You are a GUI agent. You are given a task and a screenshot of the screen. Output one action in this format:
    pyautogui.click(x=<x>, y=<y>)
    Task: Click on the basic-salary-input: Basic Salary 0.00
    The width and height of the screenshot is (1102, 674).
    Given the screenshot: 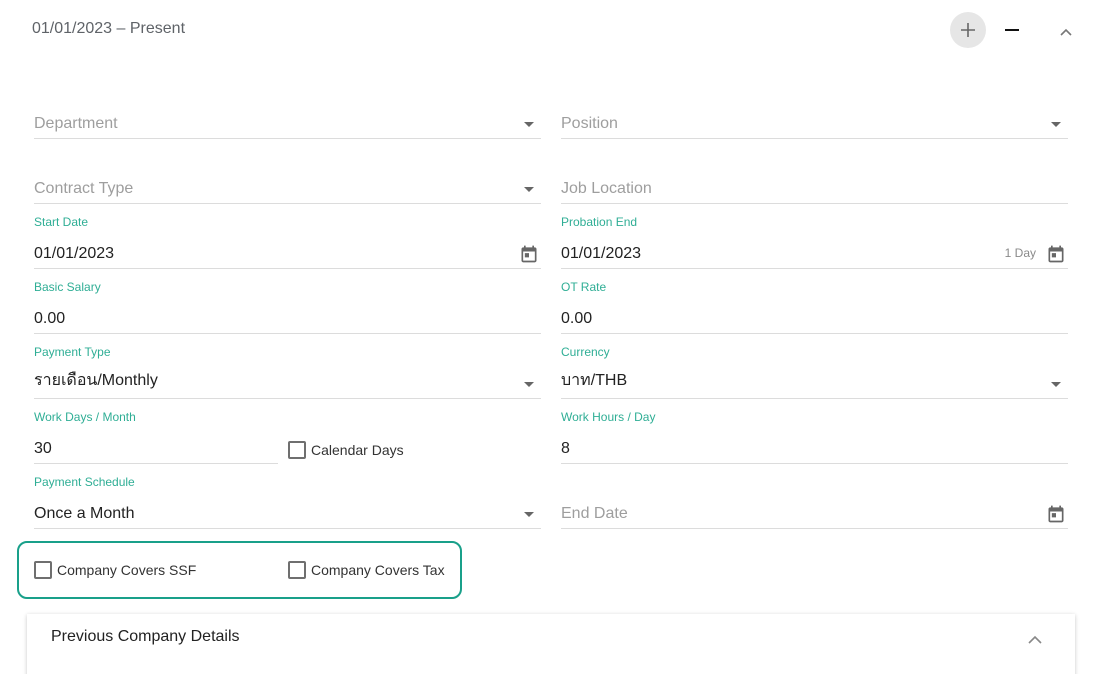 What is the action you would take?
    pyautogui.click(x=287, y=306)
    